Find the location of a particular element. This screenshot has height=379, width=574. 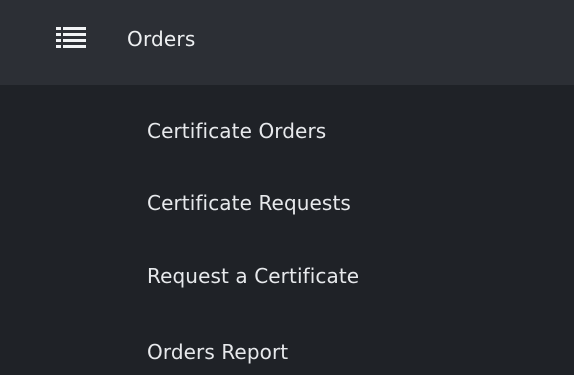

orders-menu-label: Orders is located at coordinates (161, 39).